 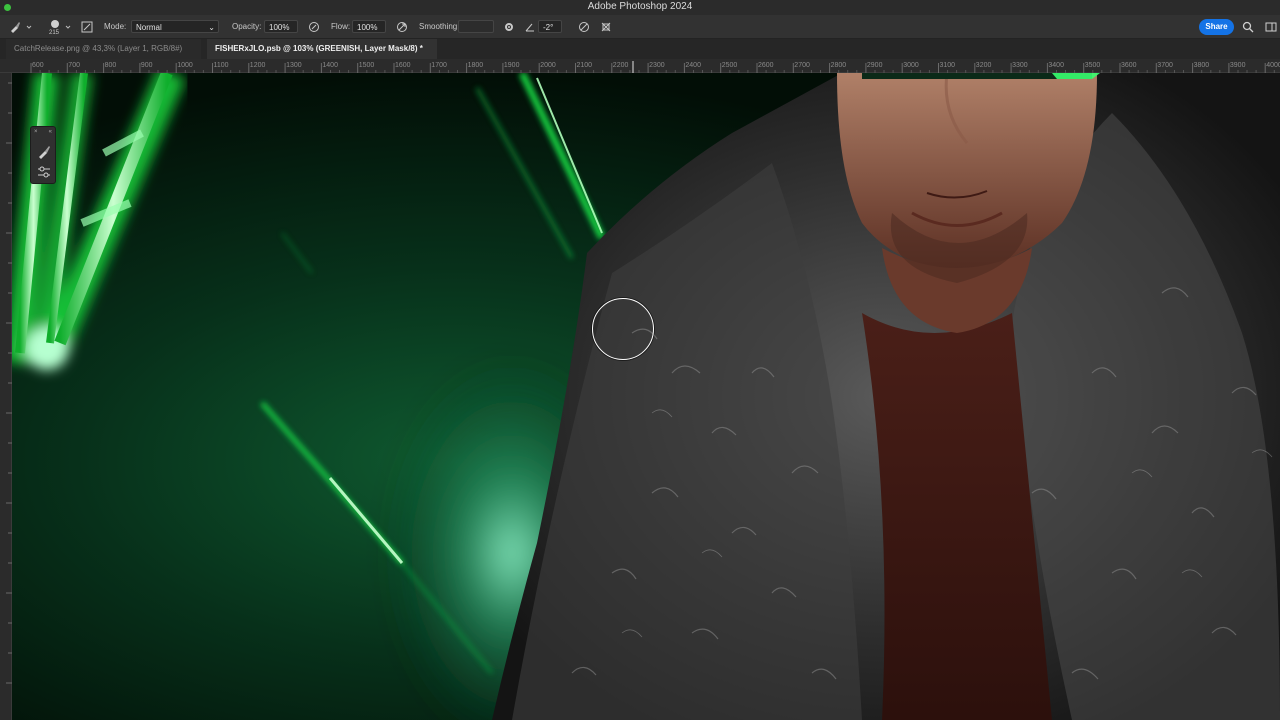 I want to click on ruler-label: 1700, so click(x=439, y=65).